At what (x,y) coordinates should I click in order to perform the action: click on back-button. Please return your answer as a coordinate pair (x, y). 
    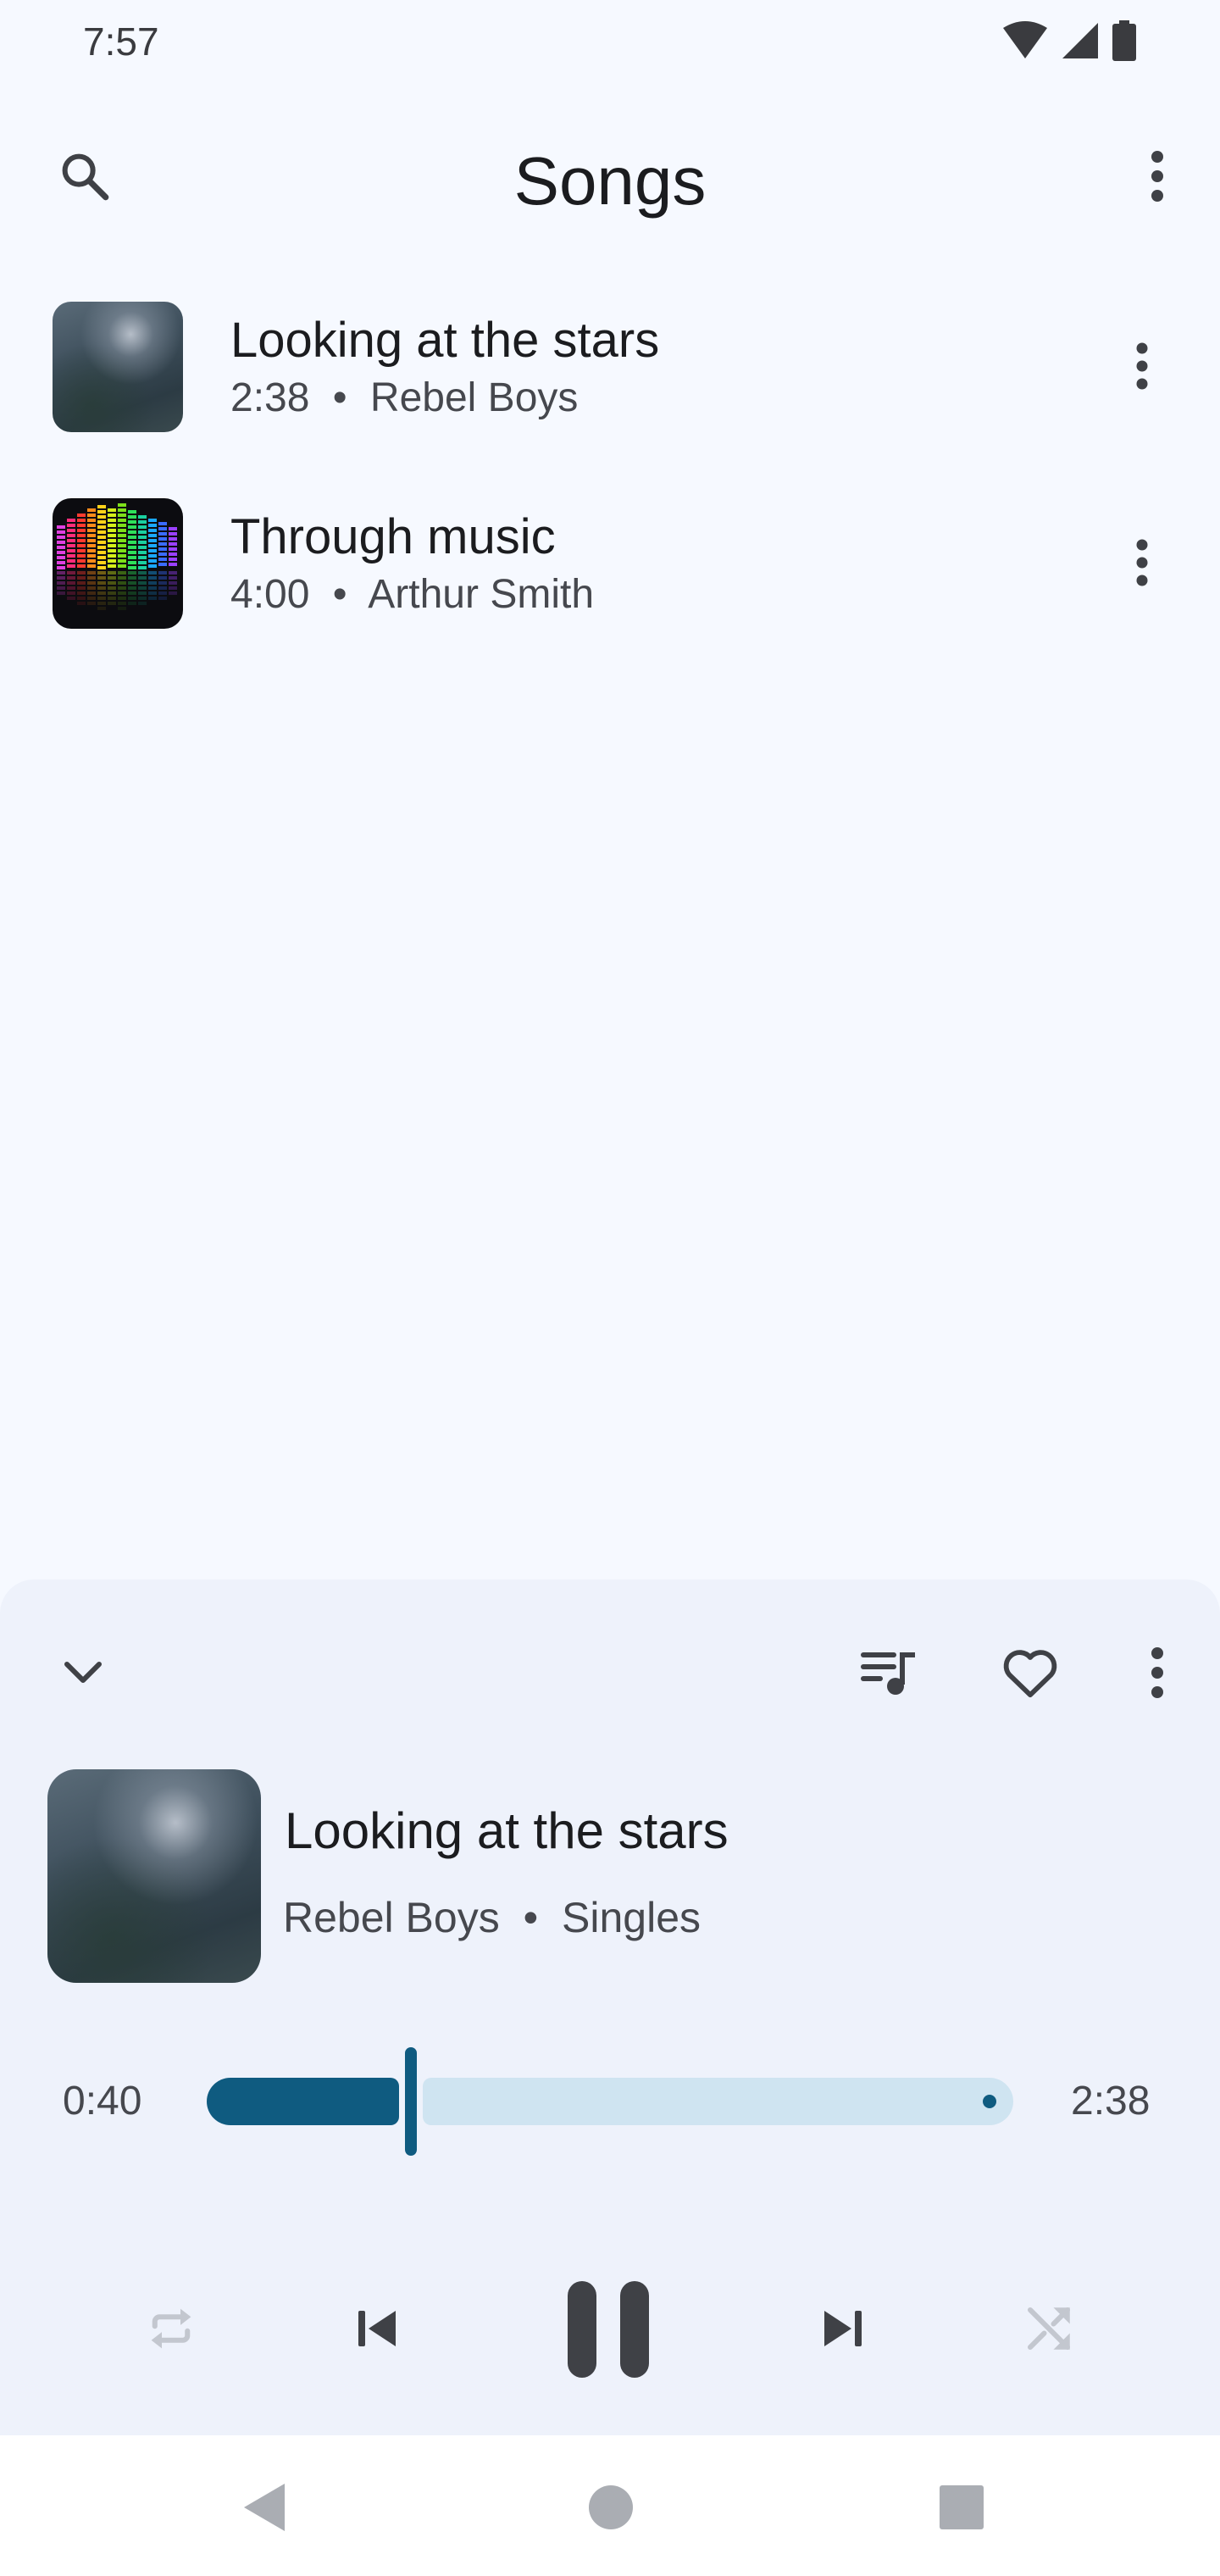
    Looking at the image, I should click on (263, 2507).